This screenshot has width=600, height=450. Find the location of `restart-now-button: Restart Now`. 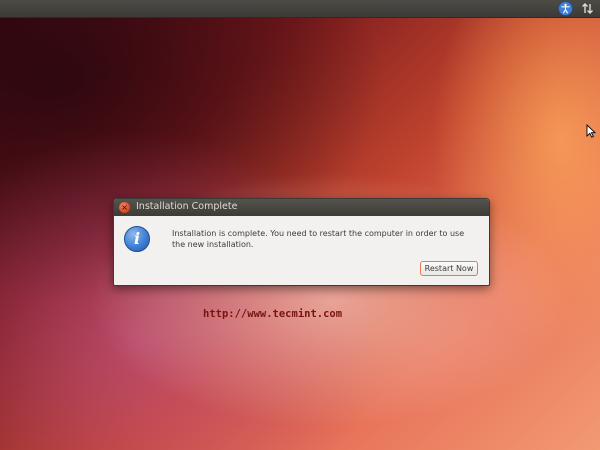

restart-now-button: Restart Now is located at coordinates (449, 268).